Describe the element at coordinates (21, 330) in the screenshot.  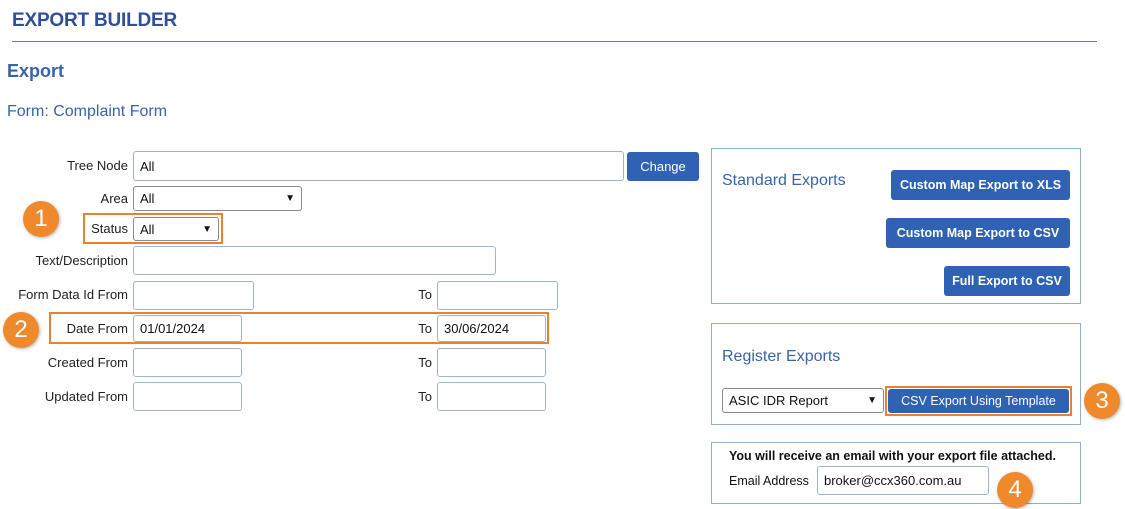
I see `callout-badge-2: 2` at that location.